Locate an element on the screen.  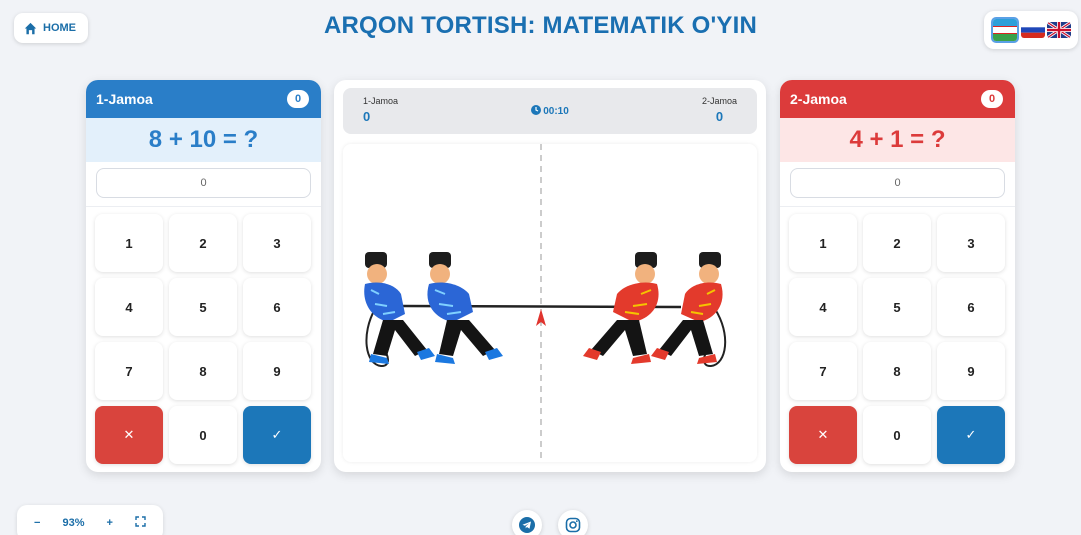
team2-key-9: 9 is located at coordinates (971, 371).